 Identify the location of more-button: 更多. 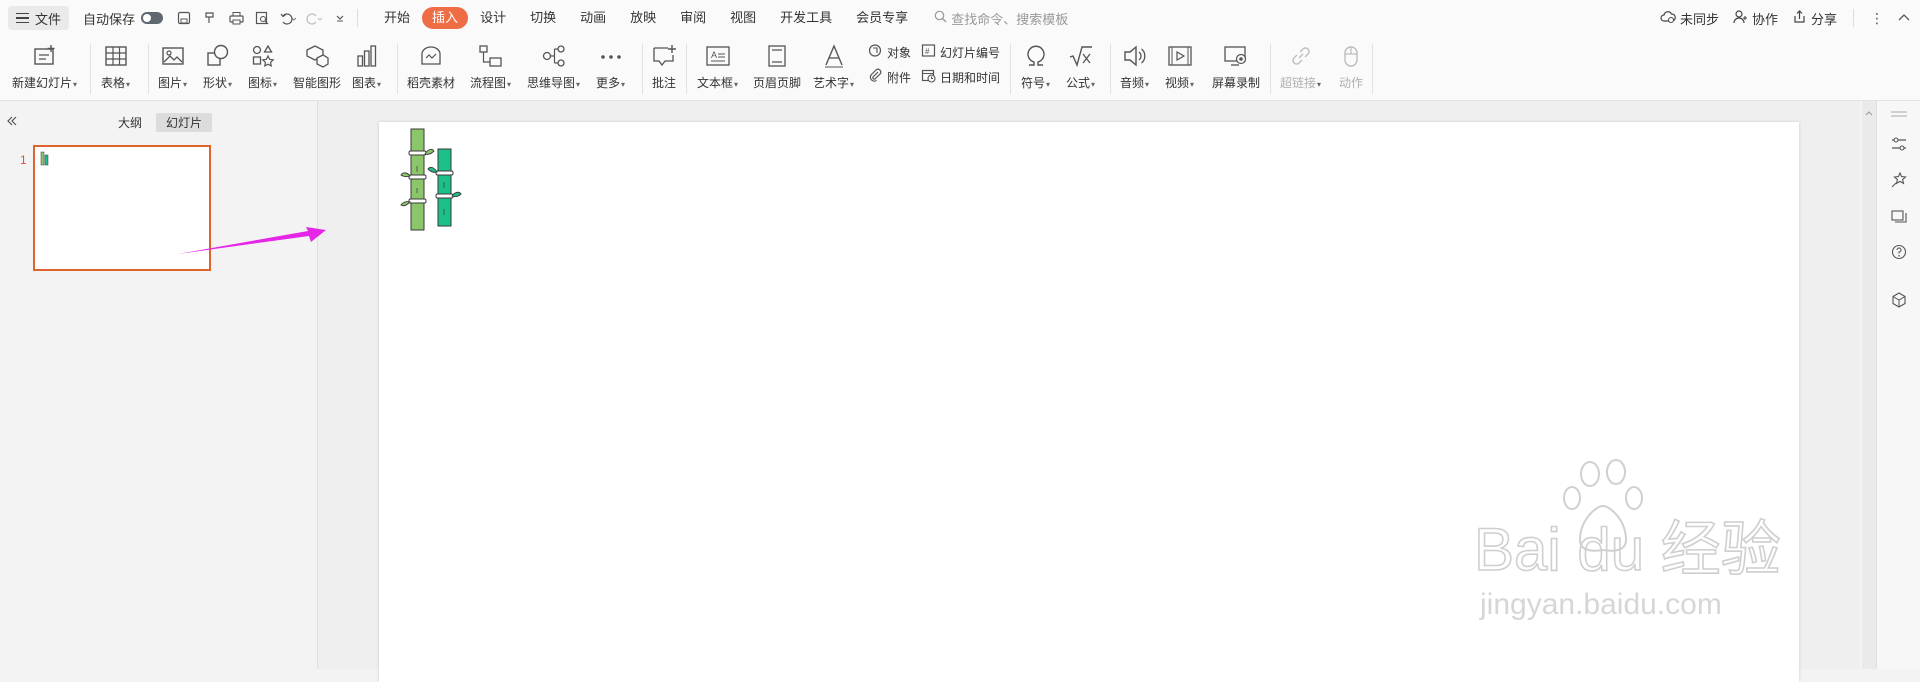
(610, 66).